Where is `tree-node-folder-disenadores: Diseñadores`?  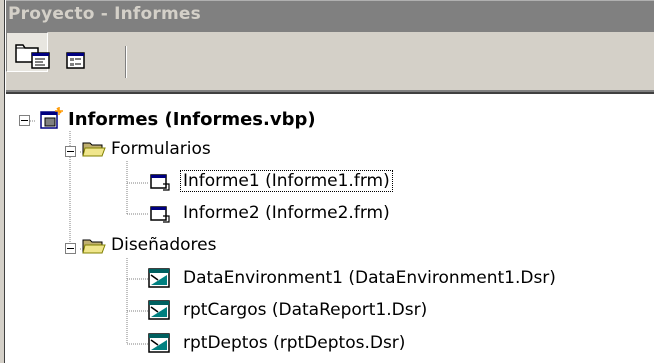
tree-node-folder-disenadores: Diseñadores is located at coordinates (158, 246).